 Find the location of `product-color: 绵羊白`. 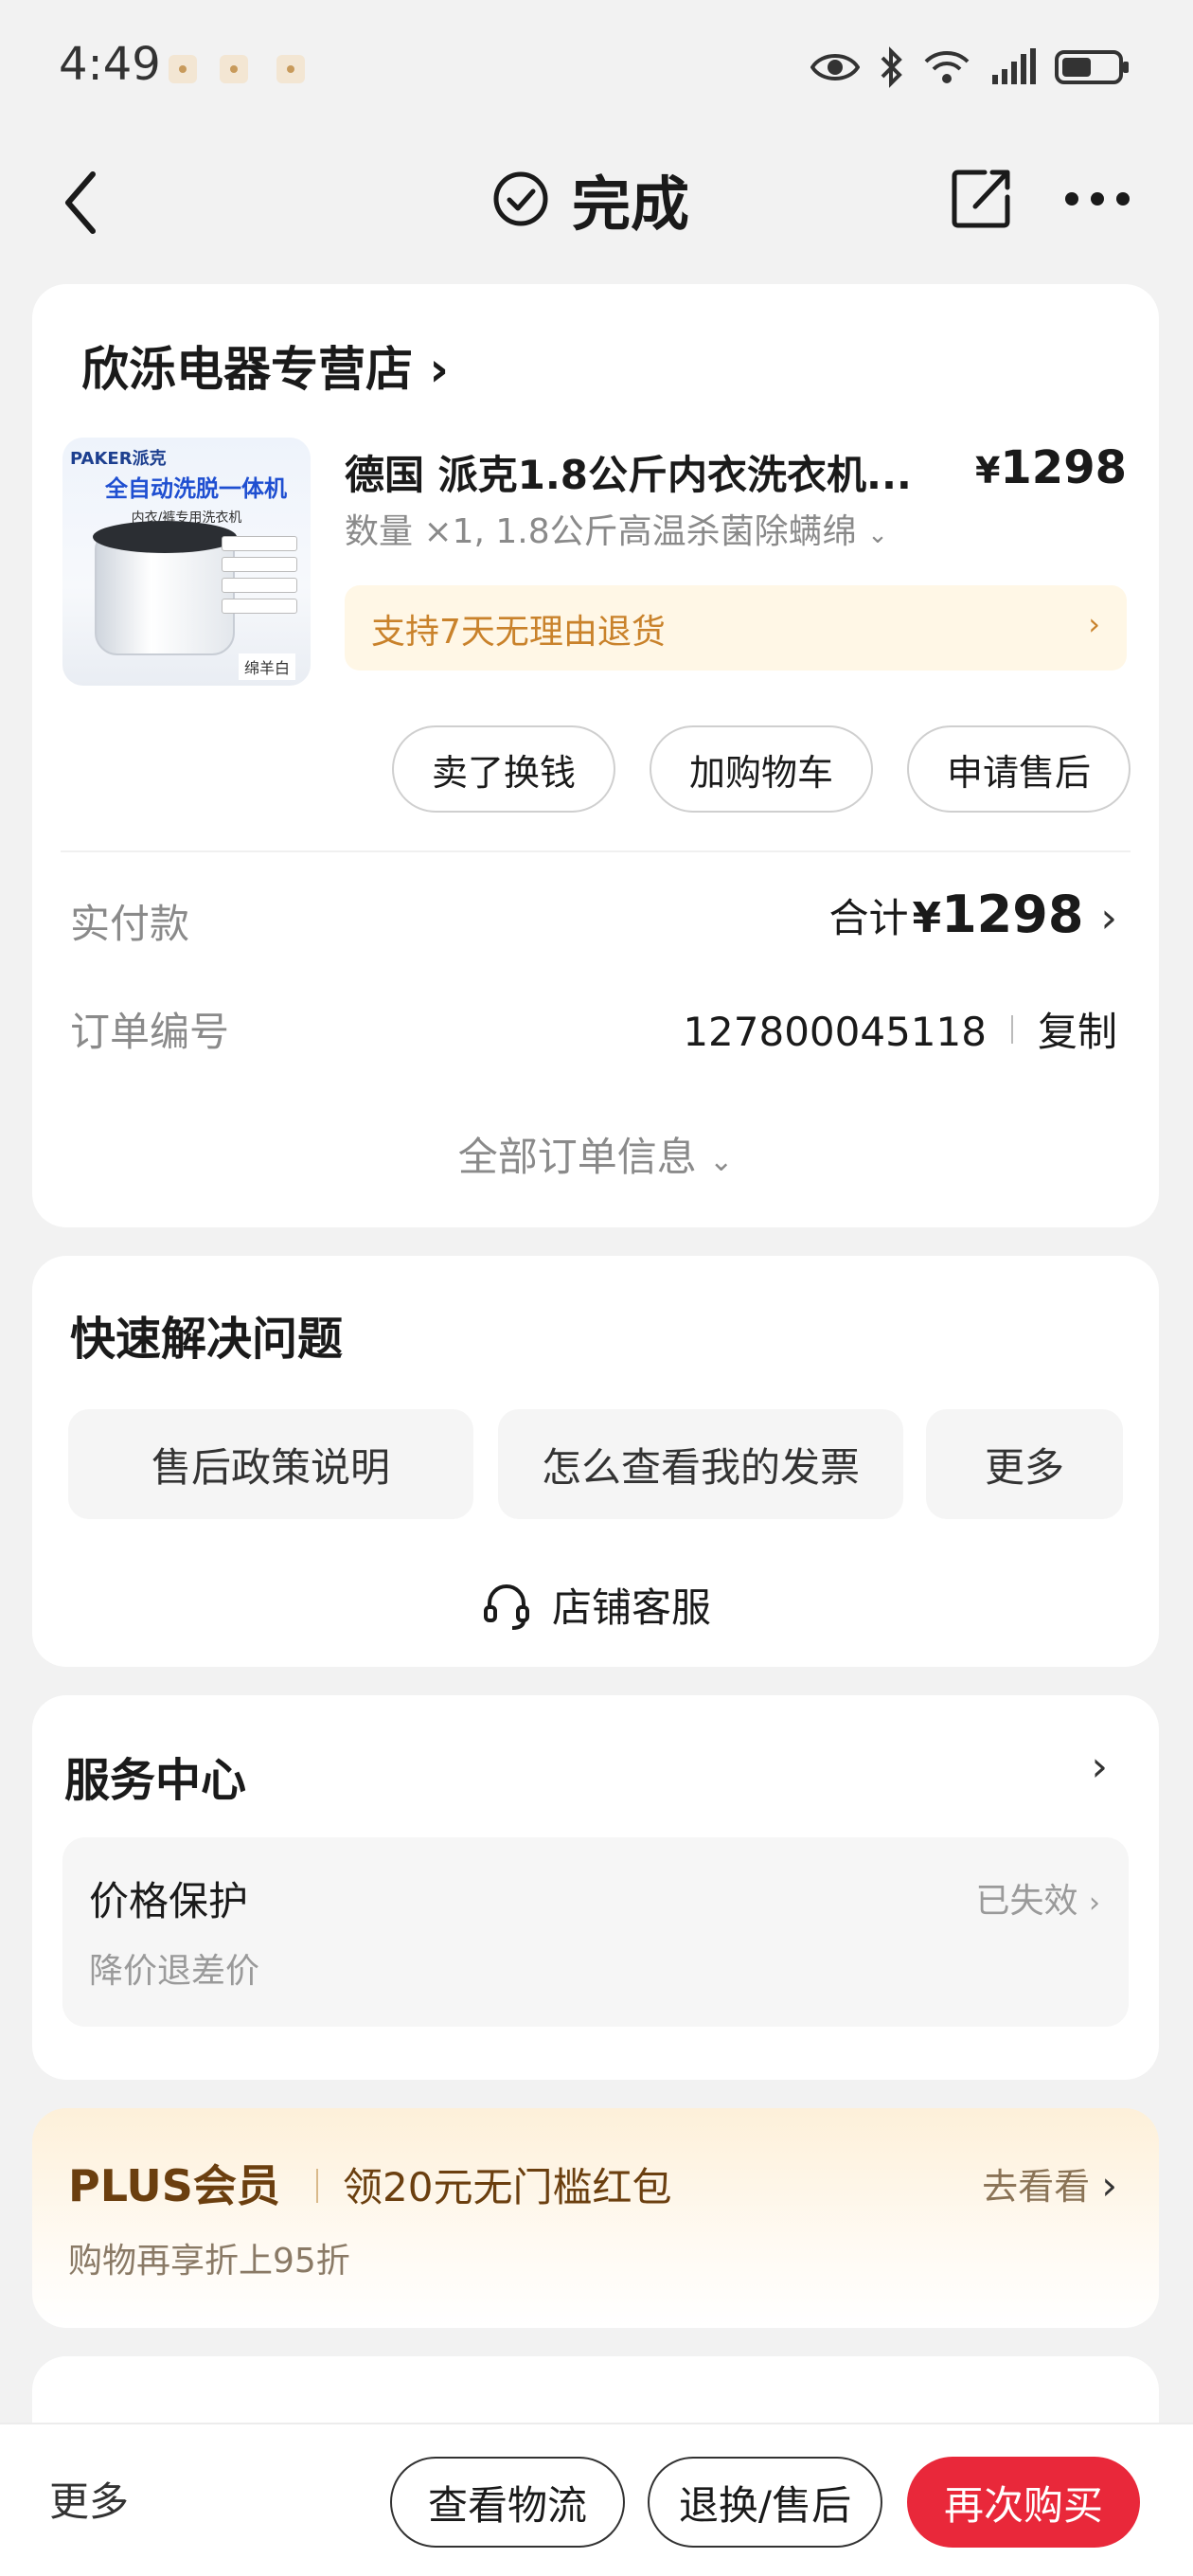

product-color: 绵羊白 is located at coordinates (267, 666).